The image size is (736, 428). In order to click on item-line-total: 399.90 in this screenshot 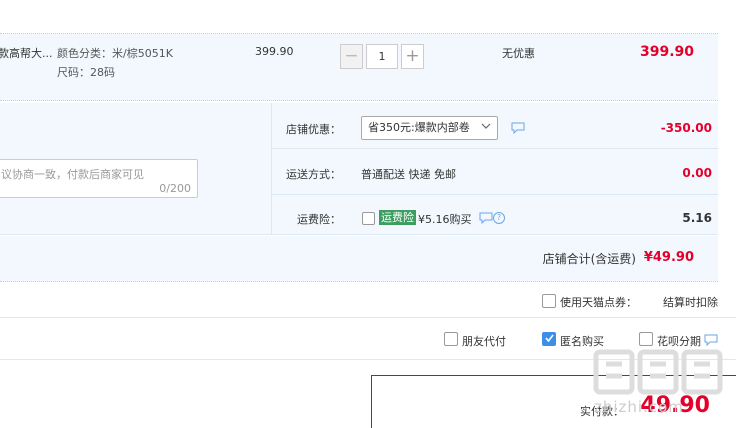, I will do `click(666, 52)`.